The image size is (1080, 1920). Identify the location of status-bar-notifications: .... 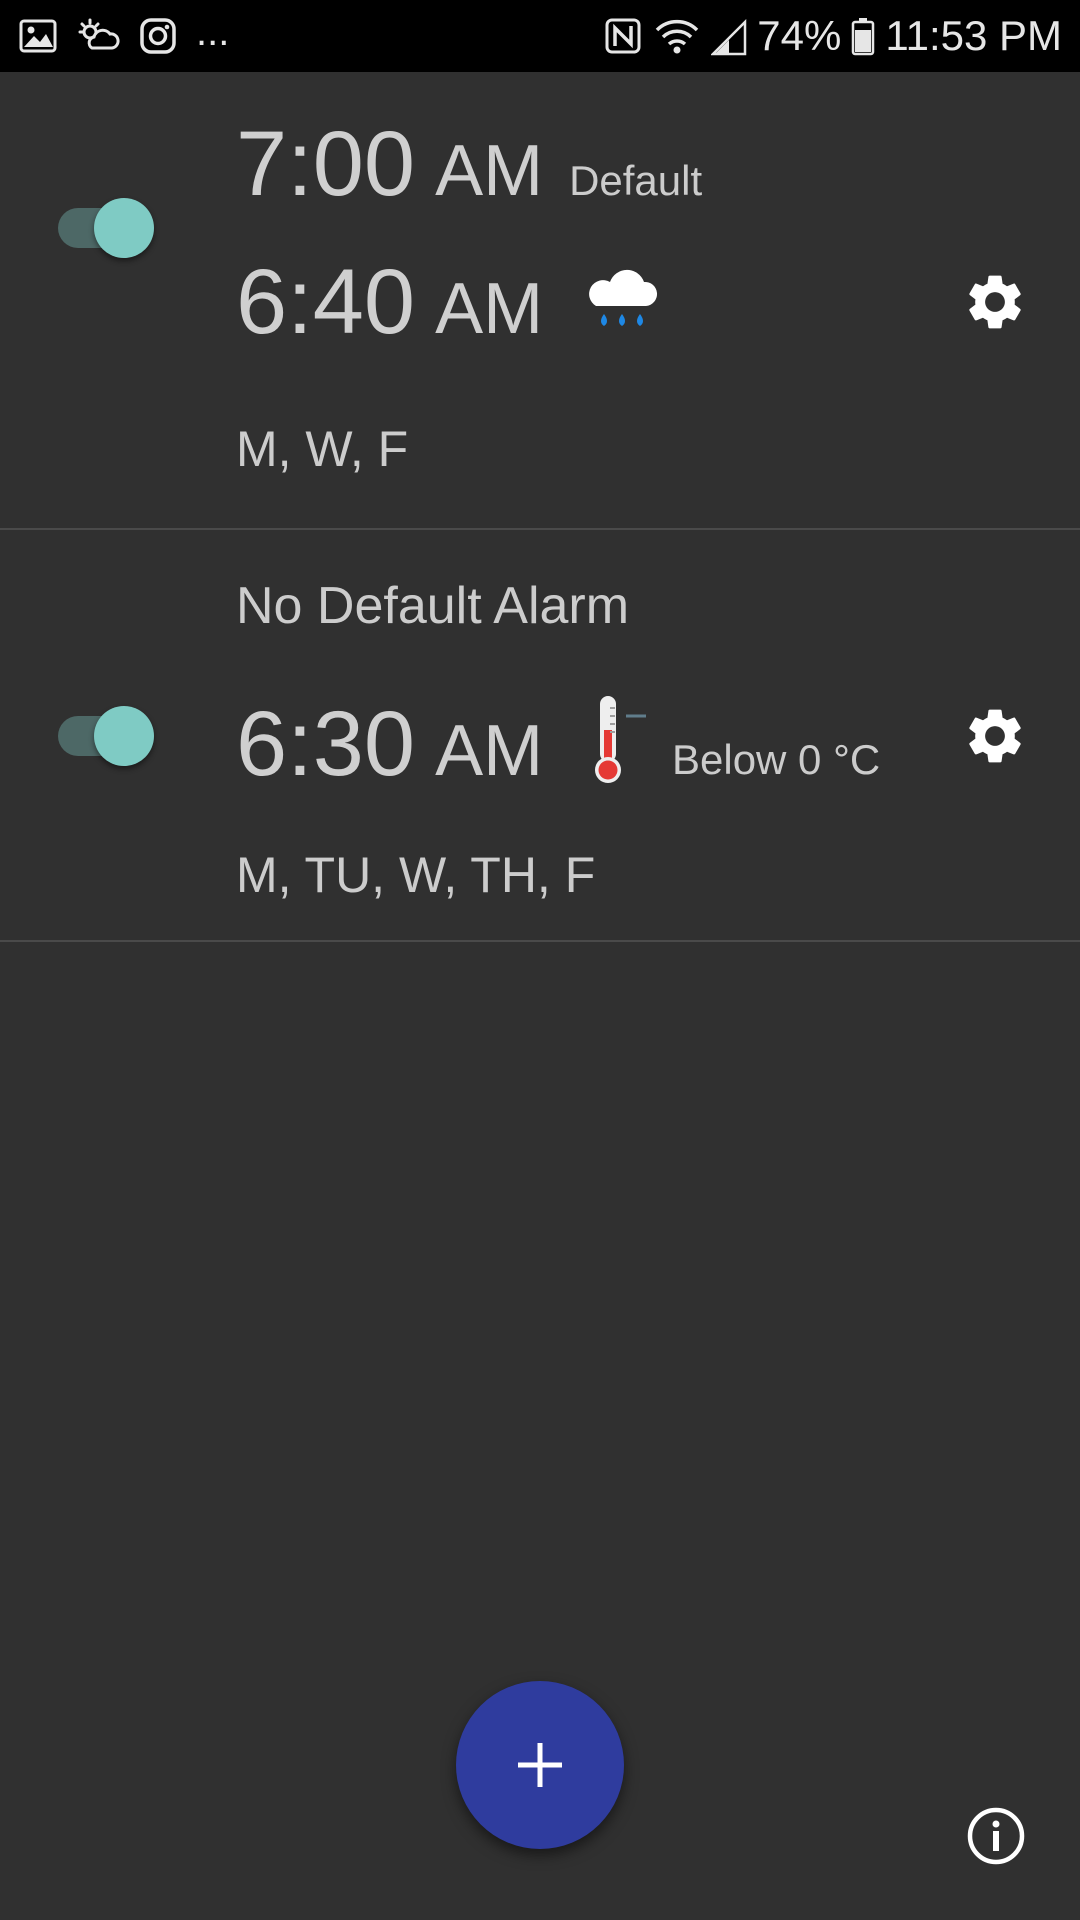
(123, 36).